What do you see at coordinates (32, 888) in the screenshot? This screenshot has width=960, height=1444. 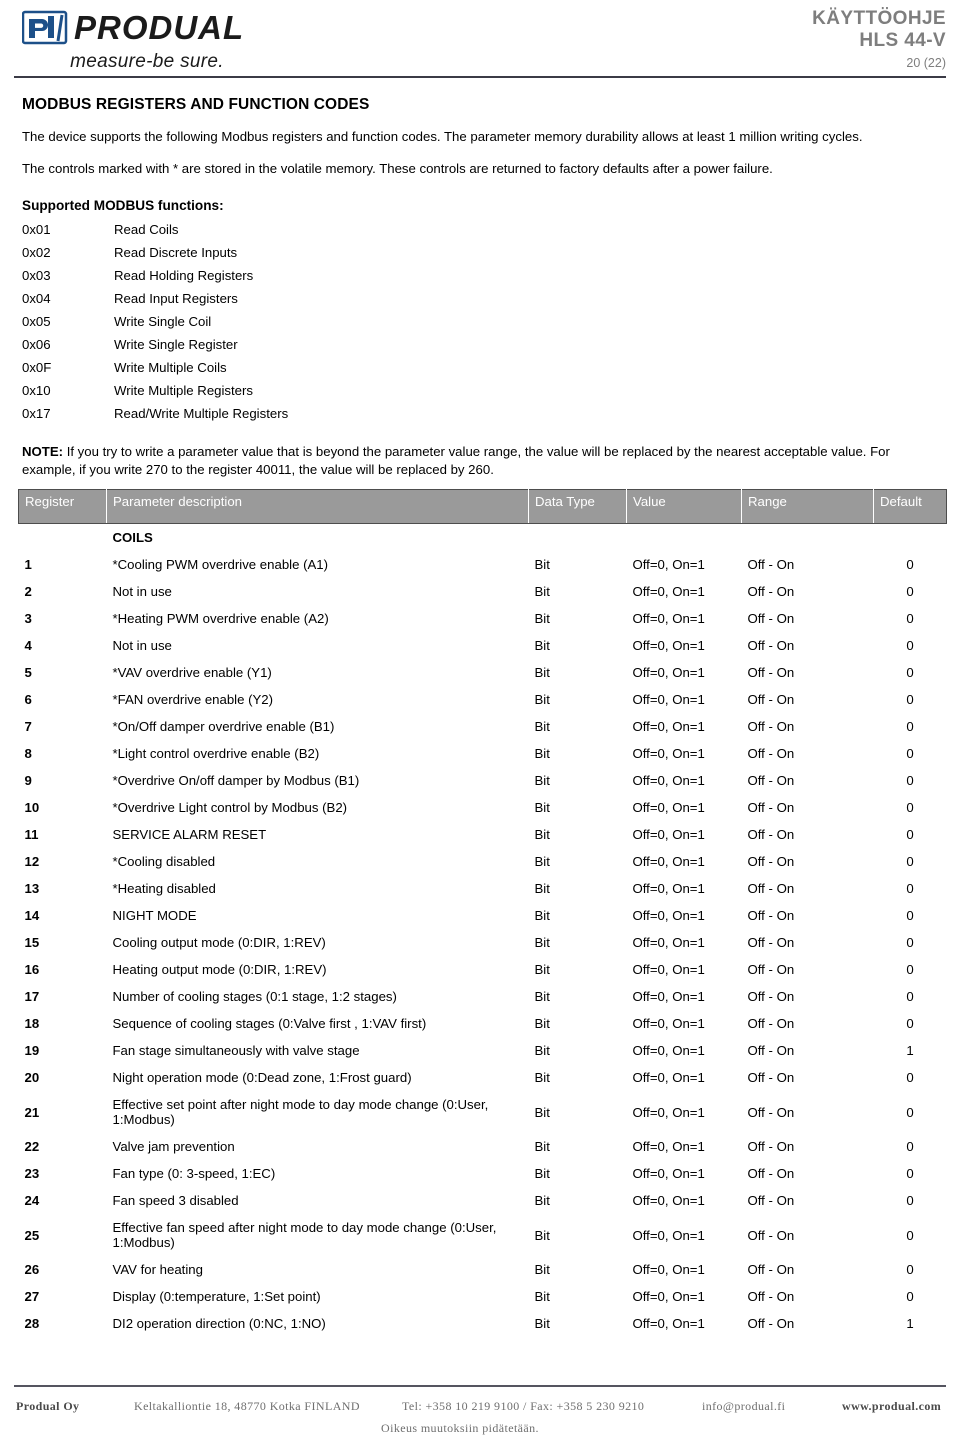 I see `cell-register: 13` at bounding box center [32, 888].